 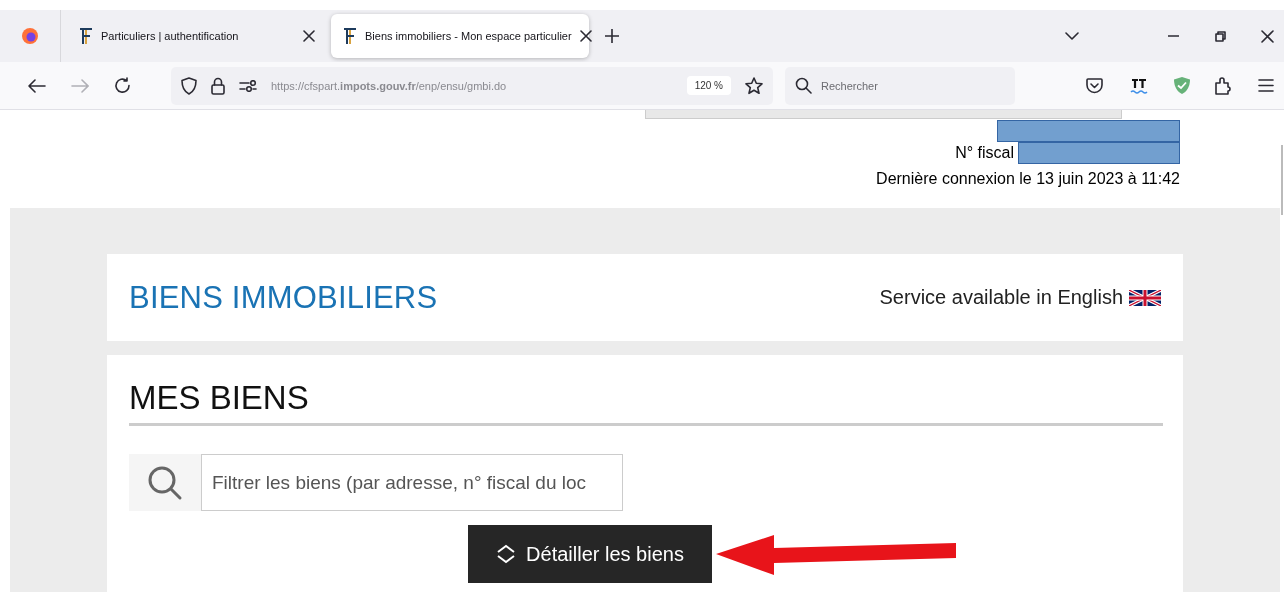 I want to click on new-tab-icon, so click(x=612, y=36).